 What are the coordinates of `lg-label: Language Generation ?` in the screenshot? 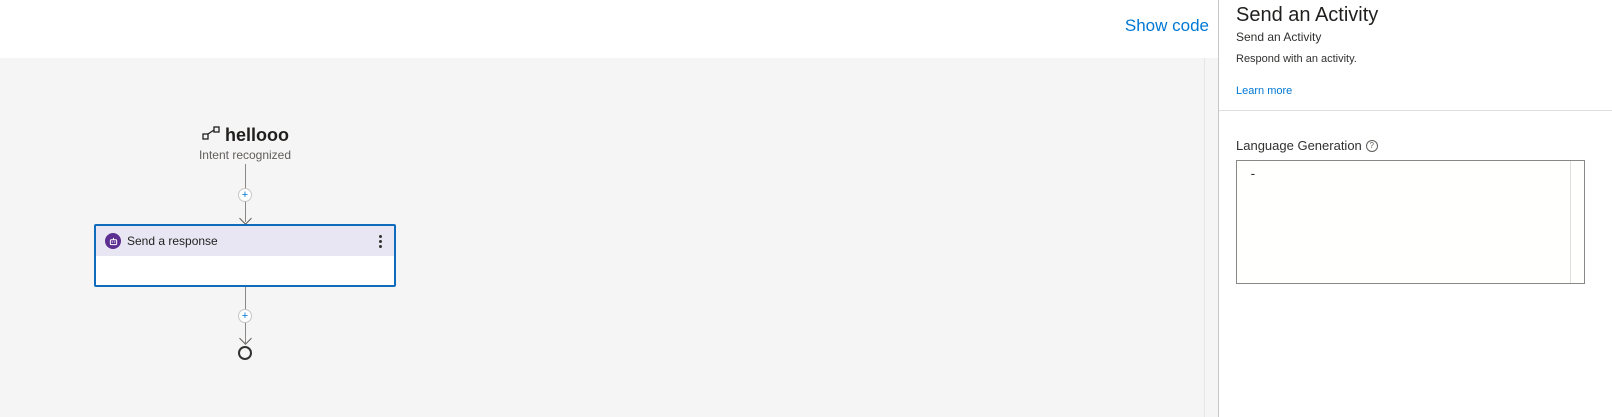 It's located at (1307, 145).